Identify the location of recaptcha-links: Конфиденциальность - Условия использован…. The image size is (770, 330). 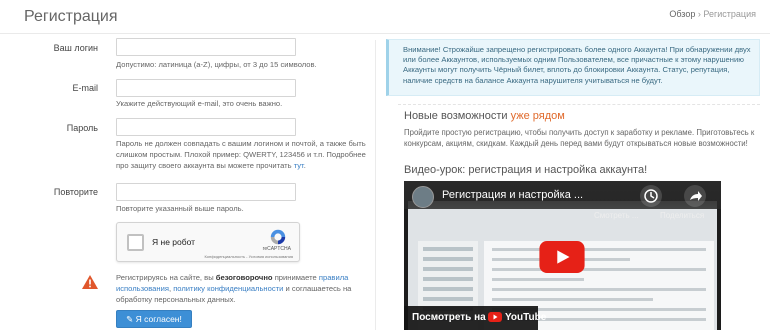
(248, 256).